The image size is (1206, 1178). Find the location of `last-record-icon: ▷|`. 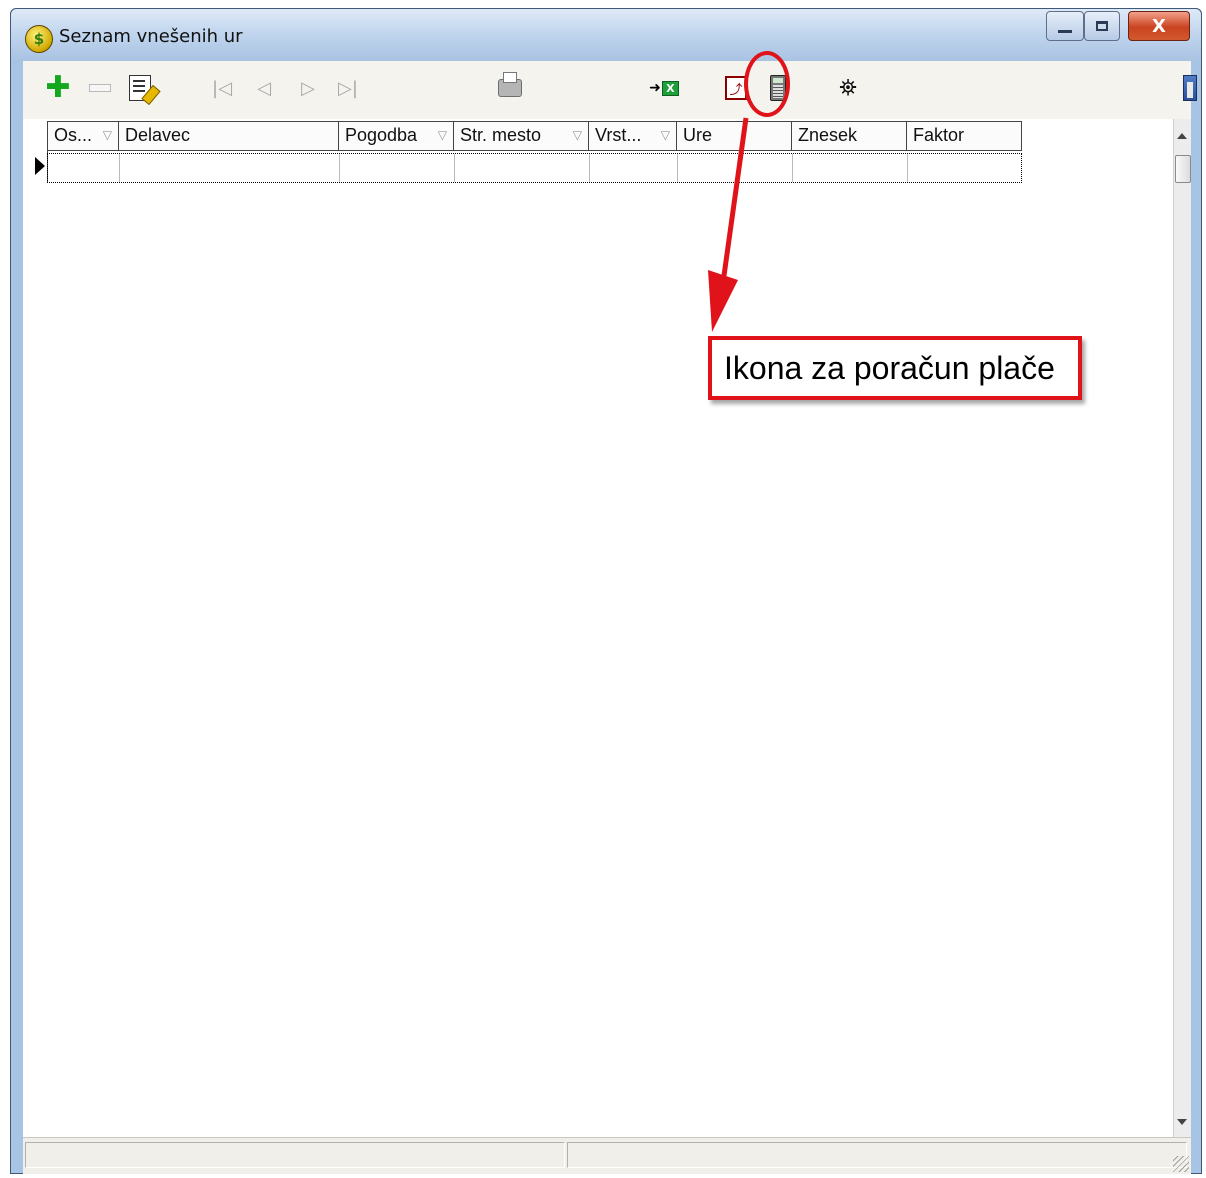

last-record-icon: ▷| is located at coordinates (348, 88).